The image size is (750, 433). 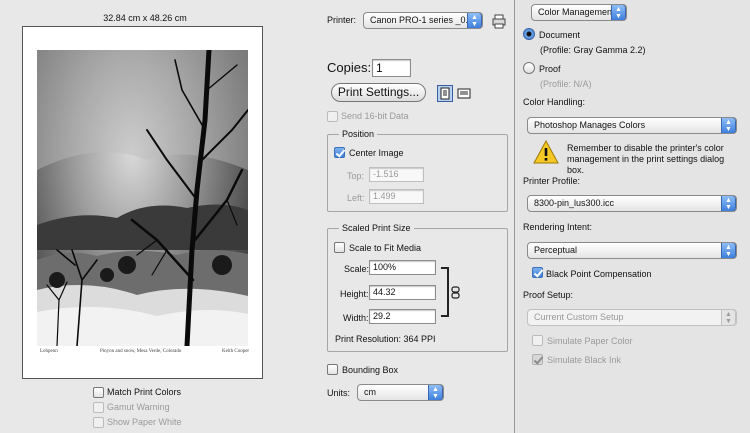 I want to click on simulate-paper-label: Simulate Paper Color, so click(x=590, y=341).